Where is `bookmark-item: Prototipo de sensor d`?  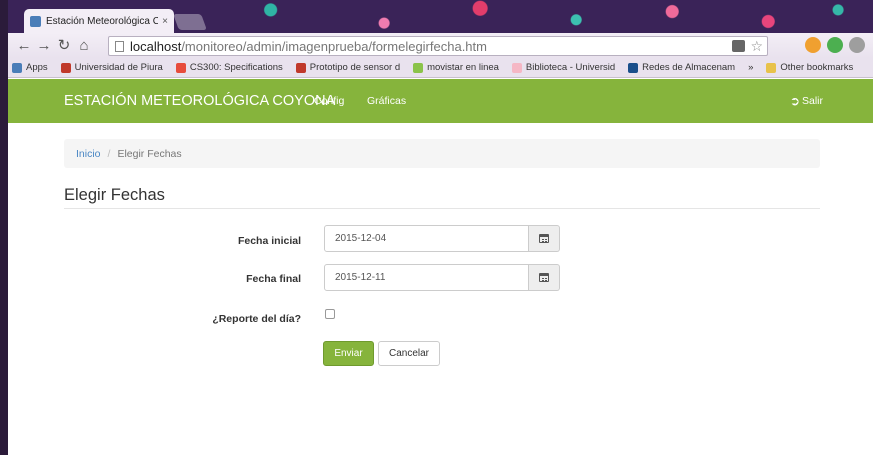 bookmark-item: Prototipo de sensor d is located at coordinates (348, 67).